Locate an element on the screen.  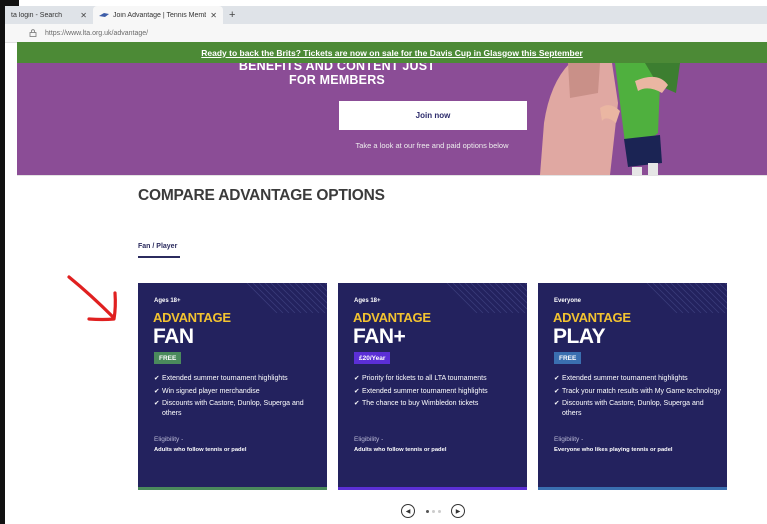
carousel-dots is located at coordinates (433, 511).